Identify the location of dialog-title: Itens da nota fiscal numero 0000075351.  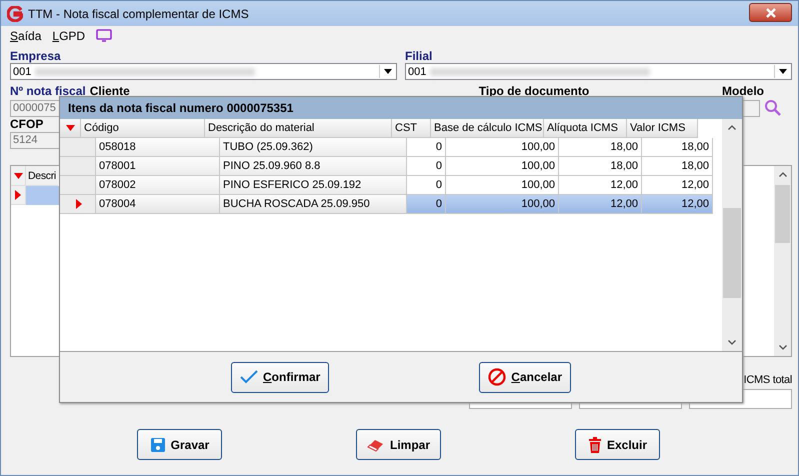
(401, 108).